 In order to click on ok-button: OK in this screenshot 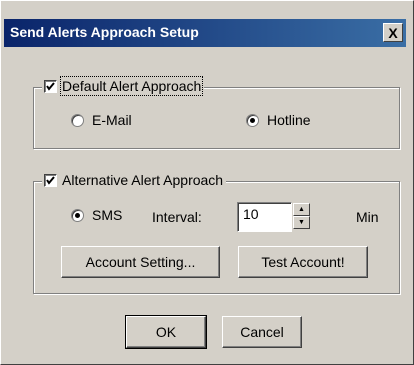, I will do `click(166, 332)`.